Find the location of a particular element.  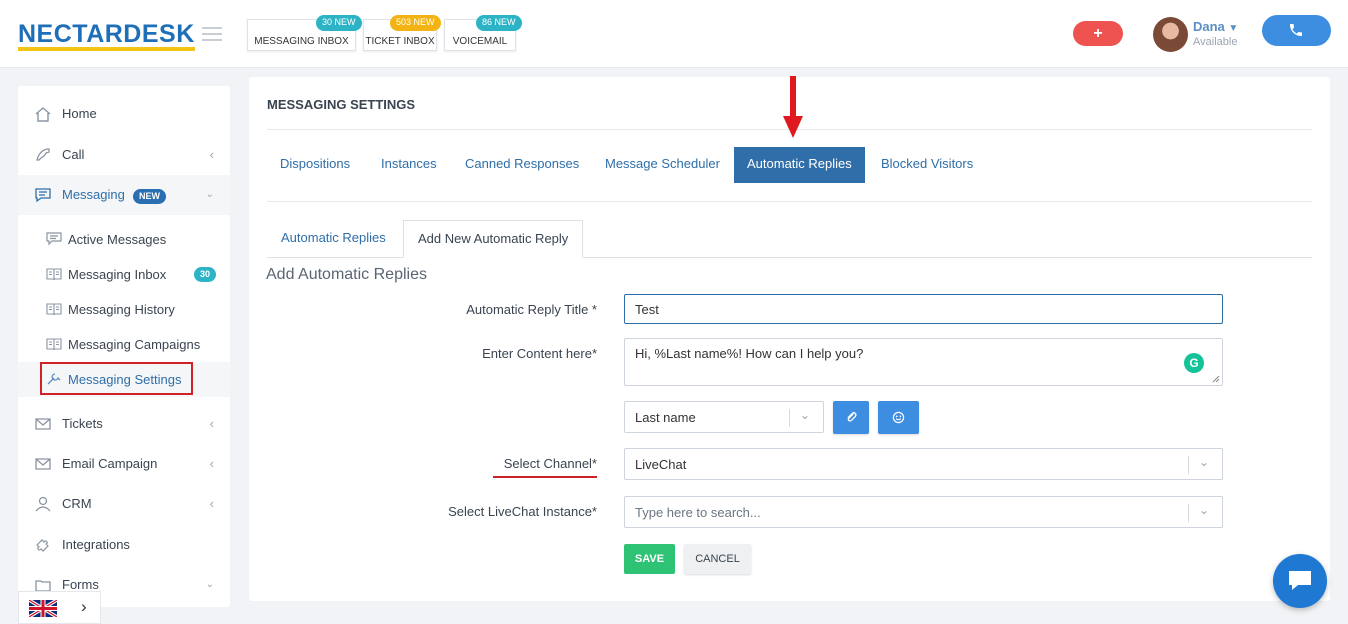

content-textarea: Hi, %Last name%! How can I help you? G is located at coordinates (923, 362).